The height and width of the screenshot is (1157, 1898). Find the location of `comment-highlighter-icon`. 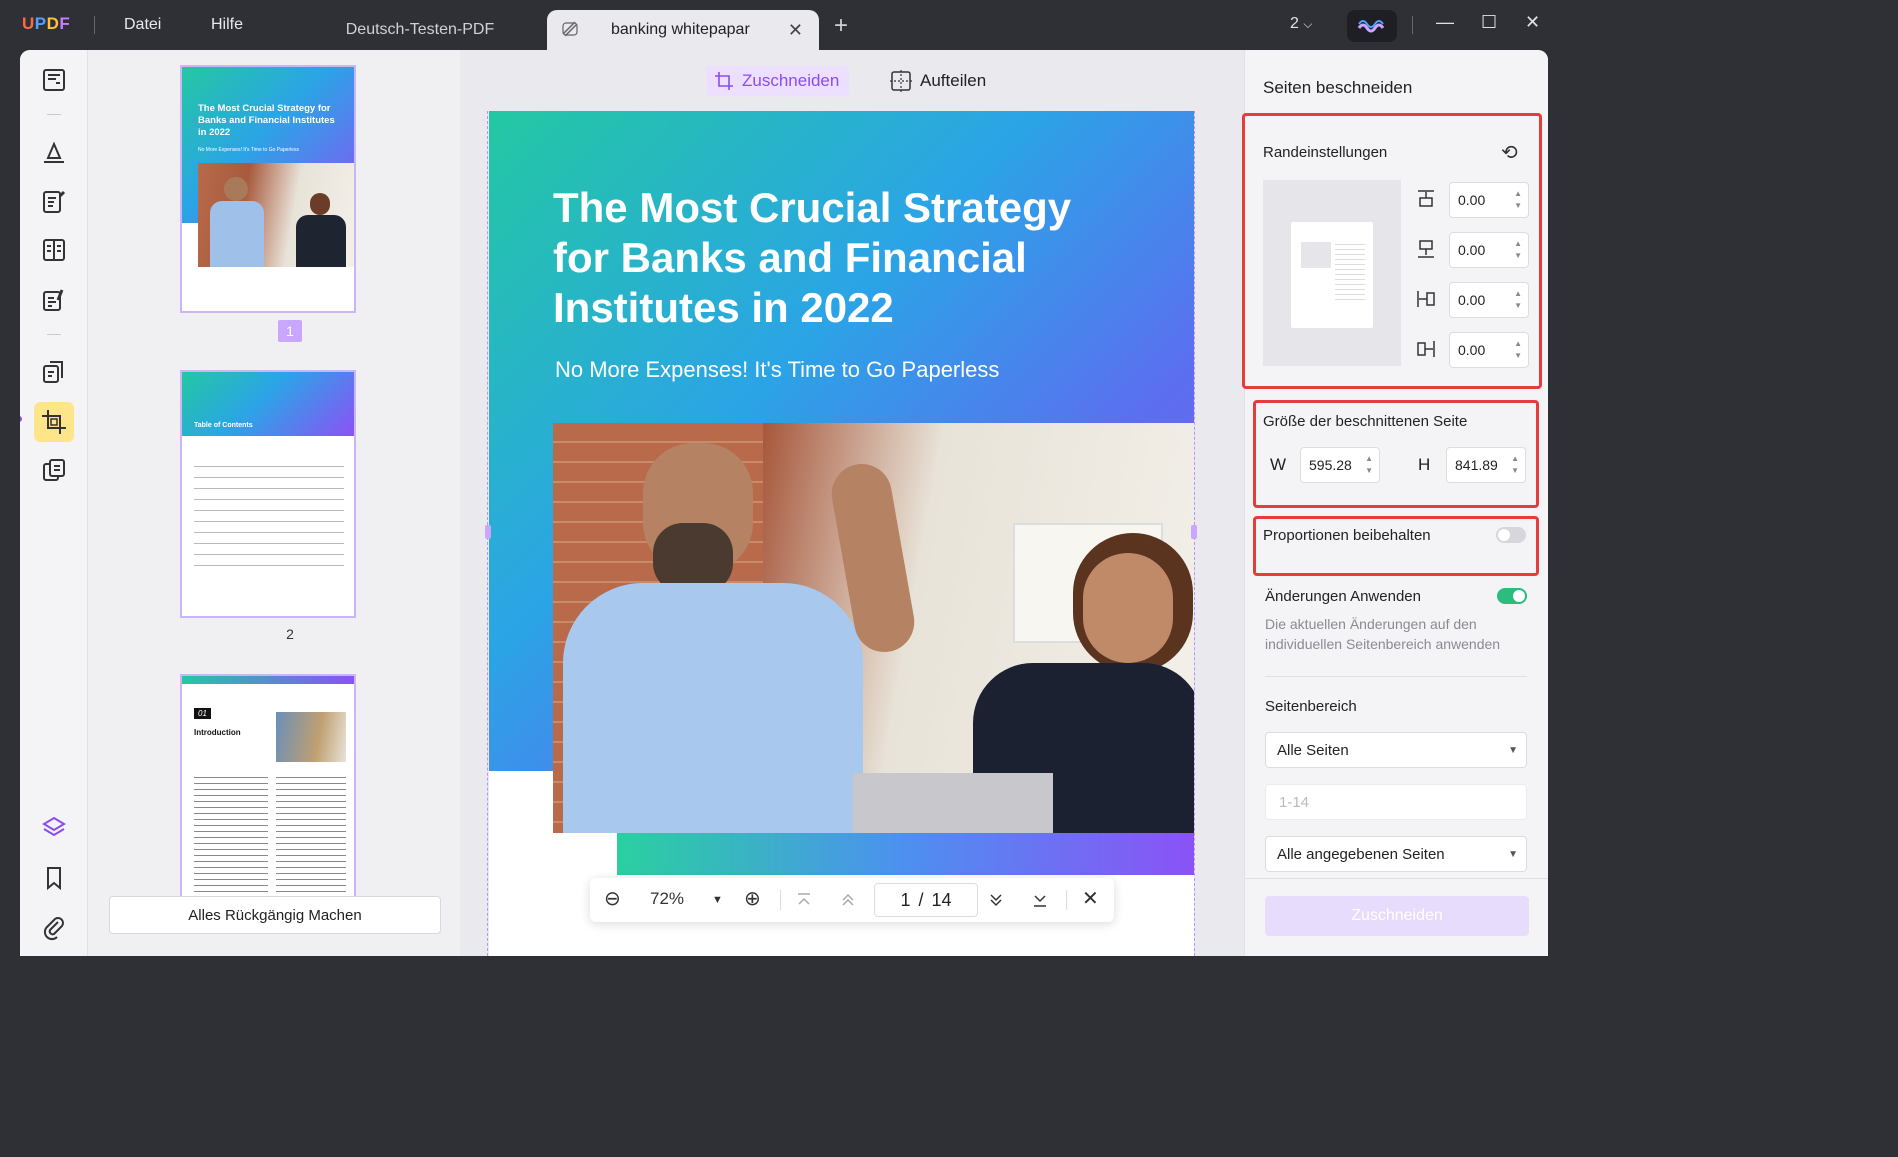

comment-highlighter-icon is located at coordinates (54, 152).